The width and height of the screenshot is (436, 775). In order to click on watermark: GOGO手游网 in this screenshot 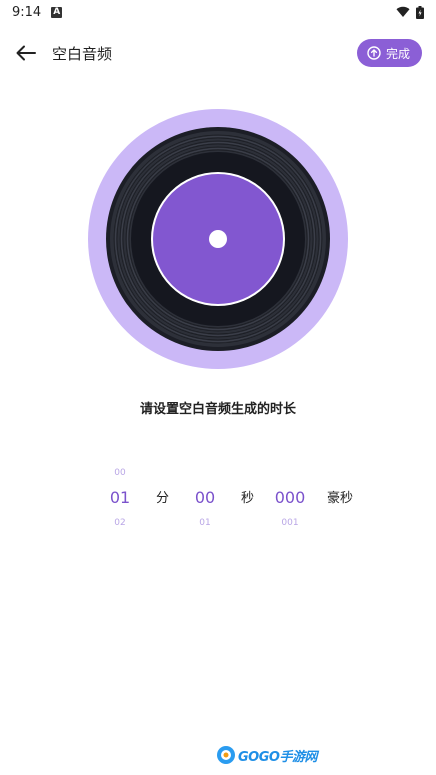, I will do `click(266, 755)`.